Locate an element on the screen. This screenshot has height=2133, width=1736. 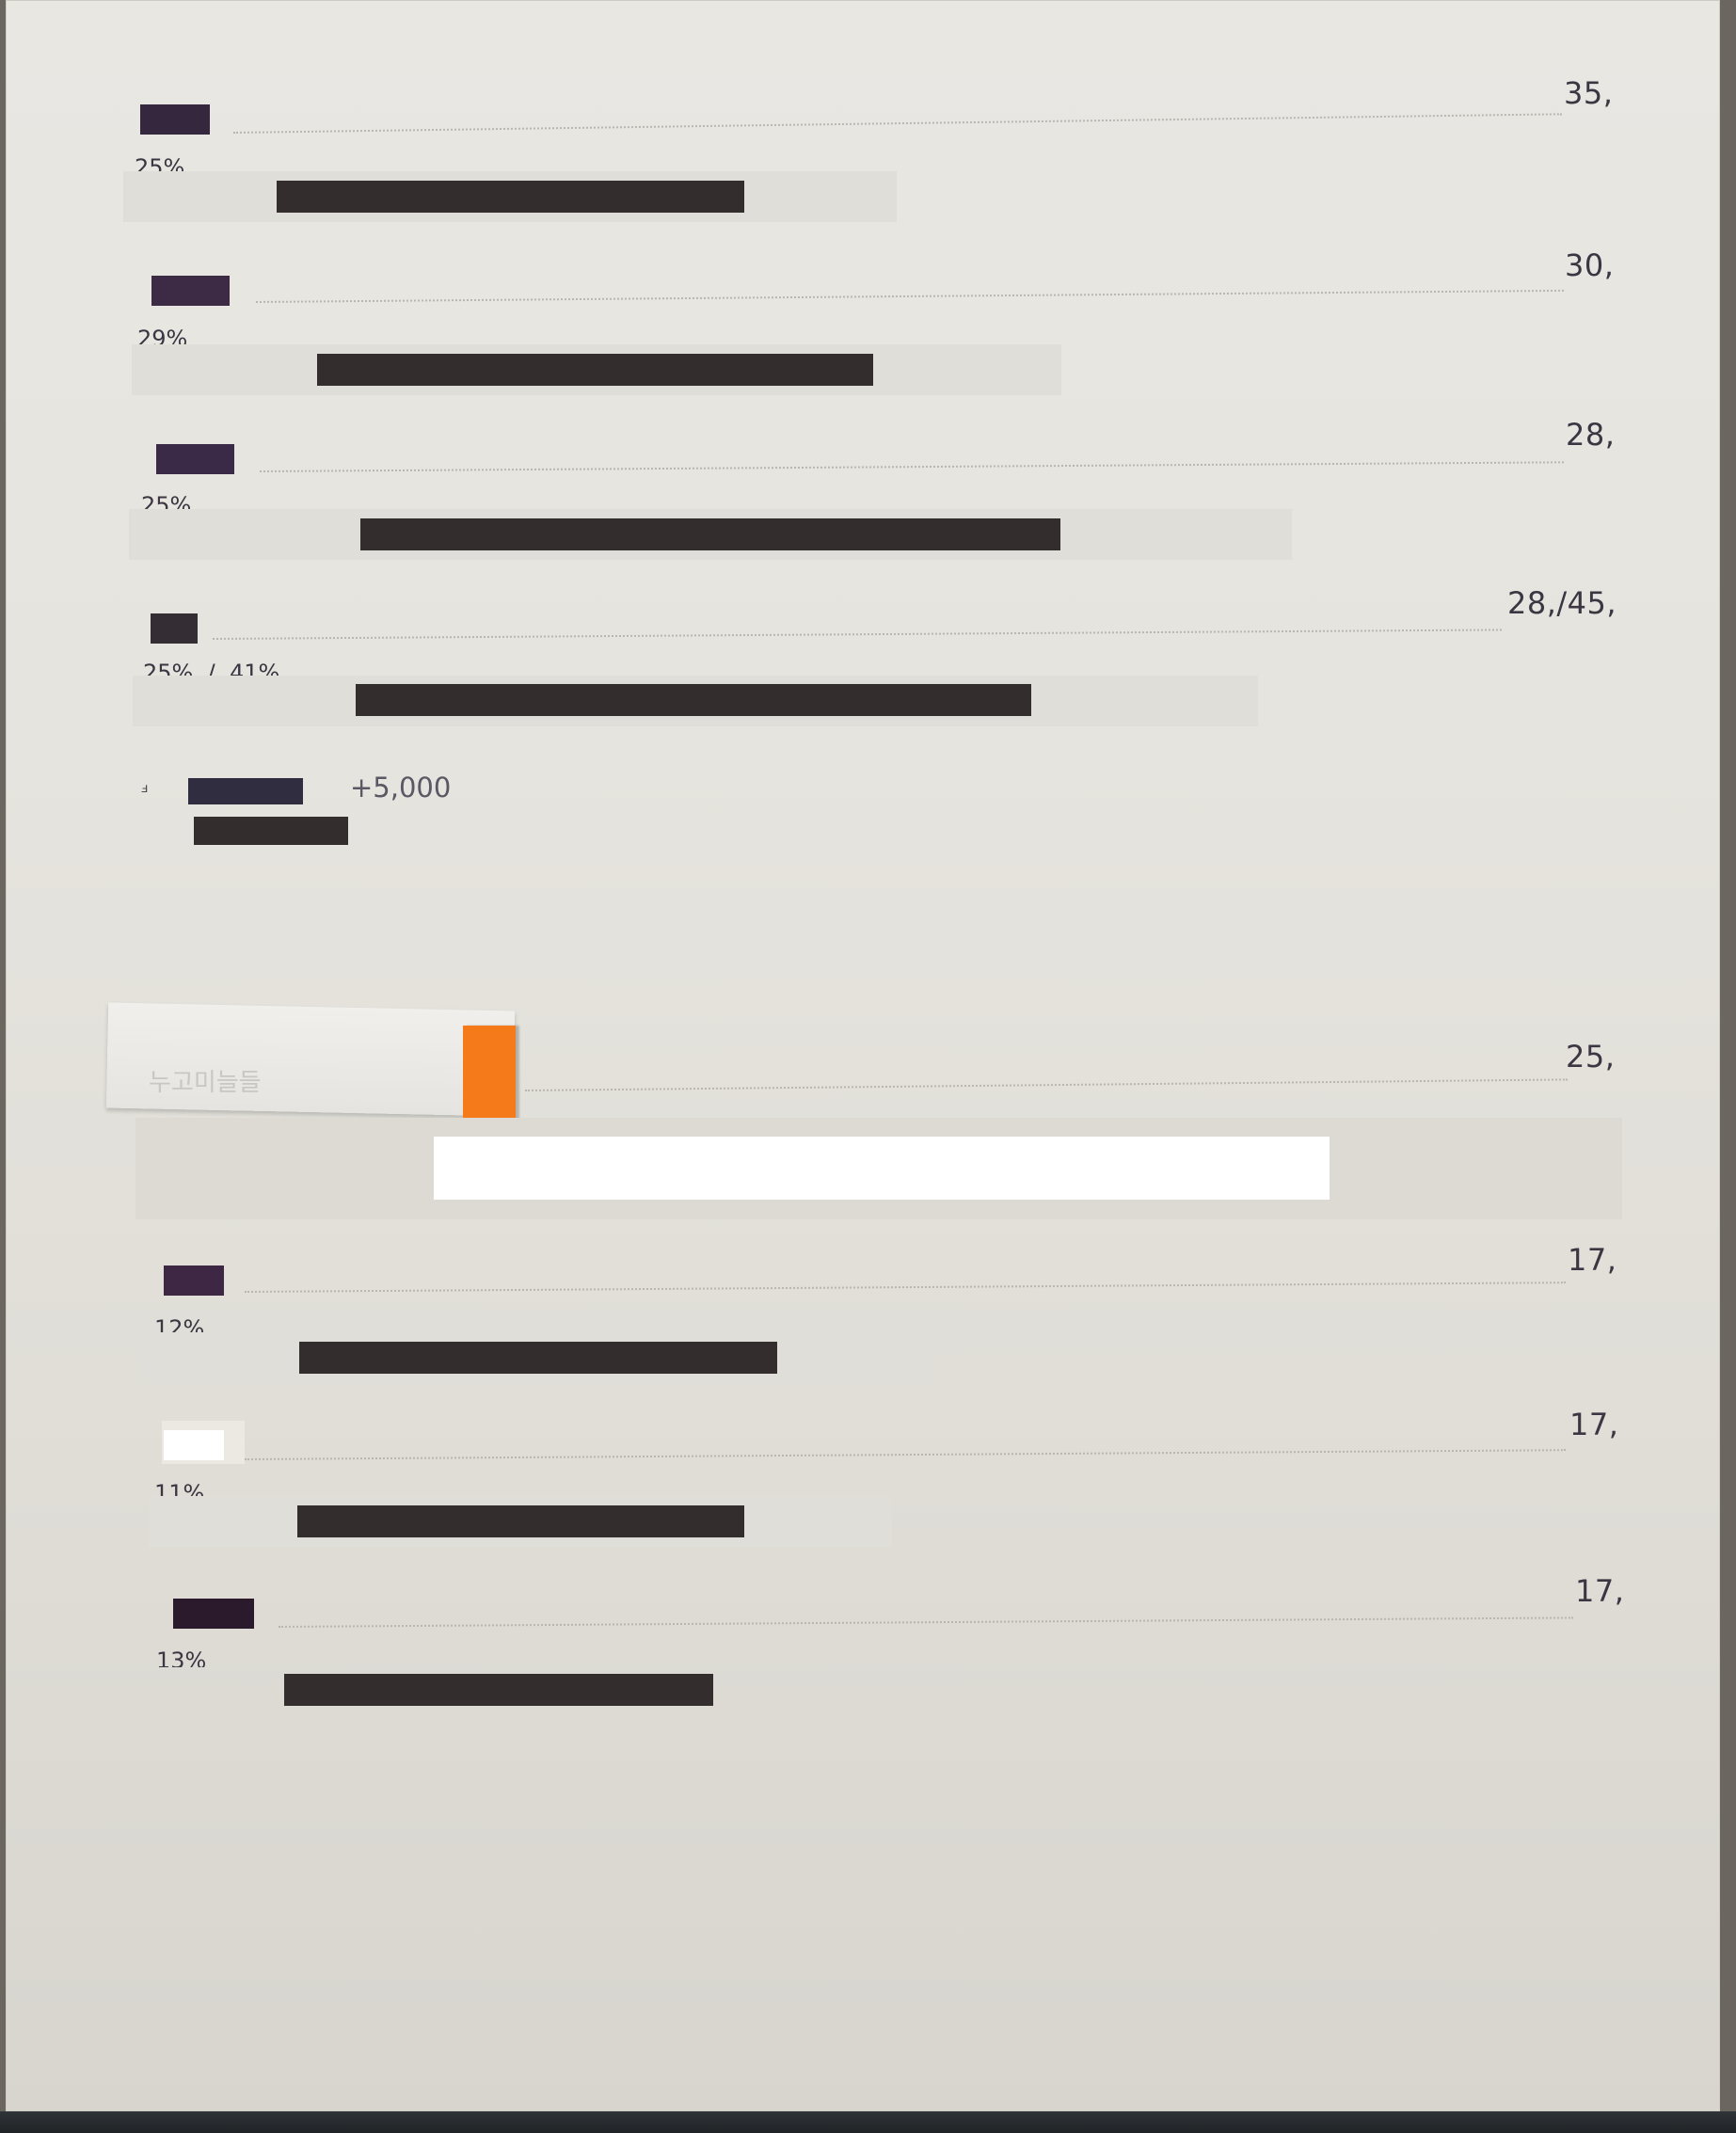
entry-value: 28, is located at coordinates (1591, 435).